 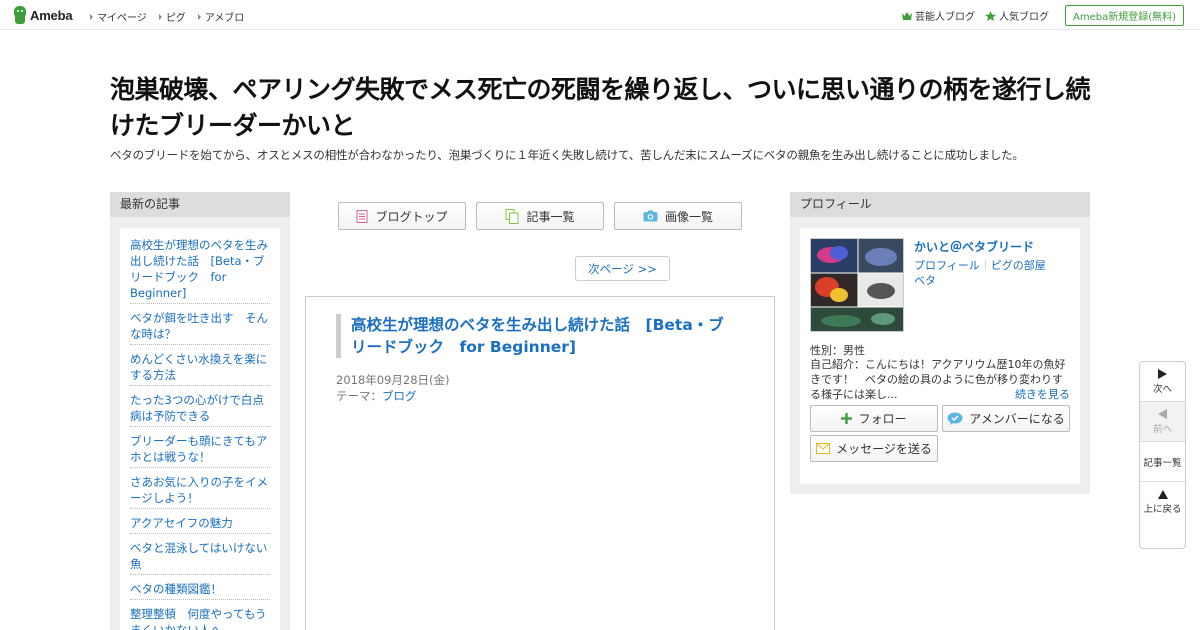 I want to click on follow-button: フォロー, so click(x=874, y=418).